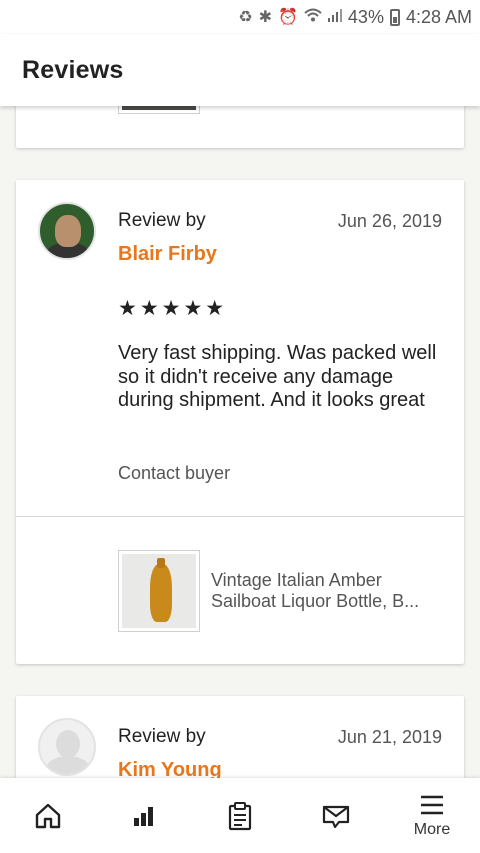 The image size is (480, 853). Describe the element at coordinates (240, 127) in the screenshot. I see `review-card-previous` at that location.